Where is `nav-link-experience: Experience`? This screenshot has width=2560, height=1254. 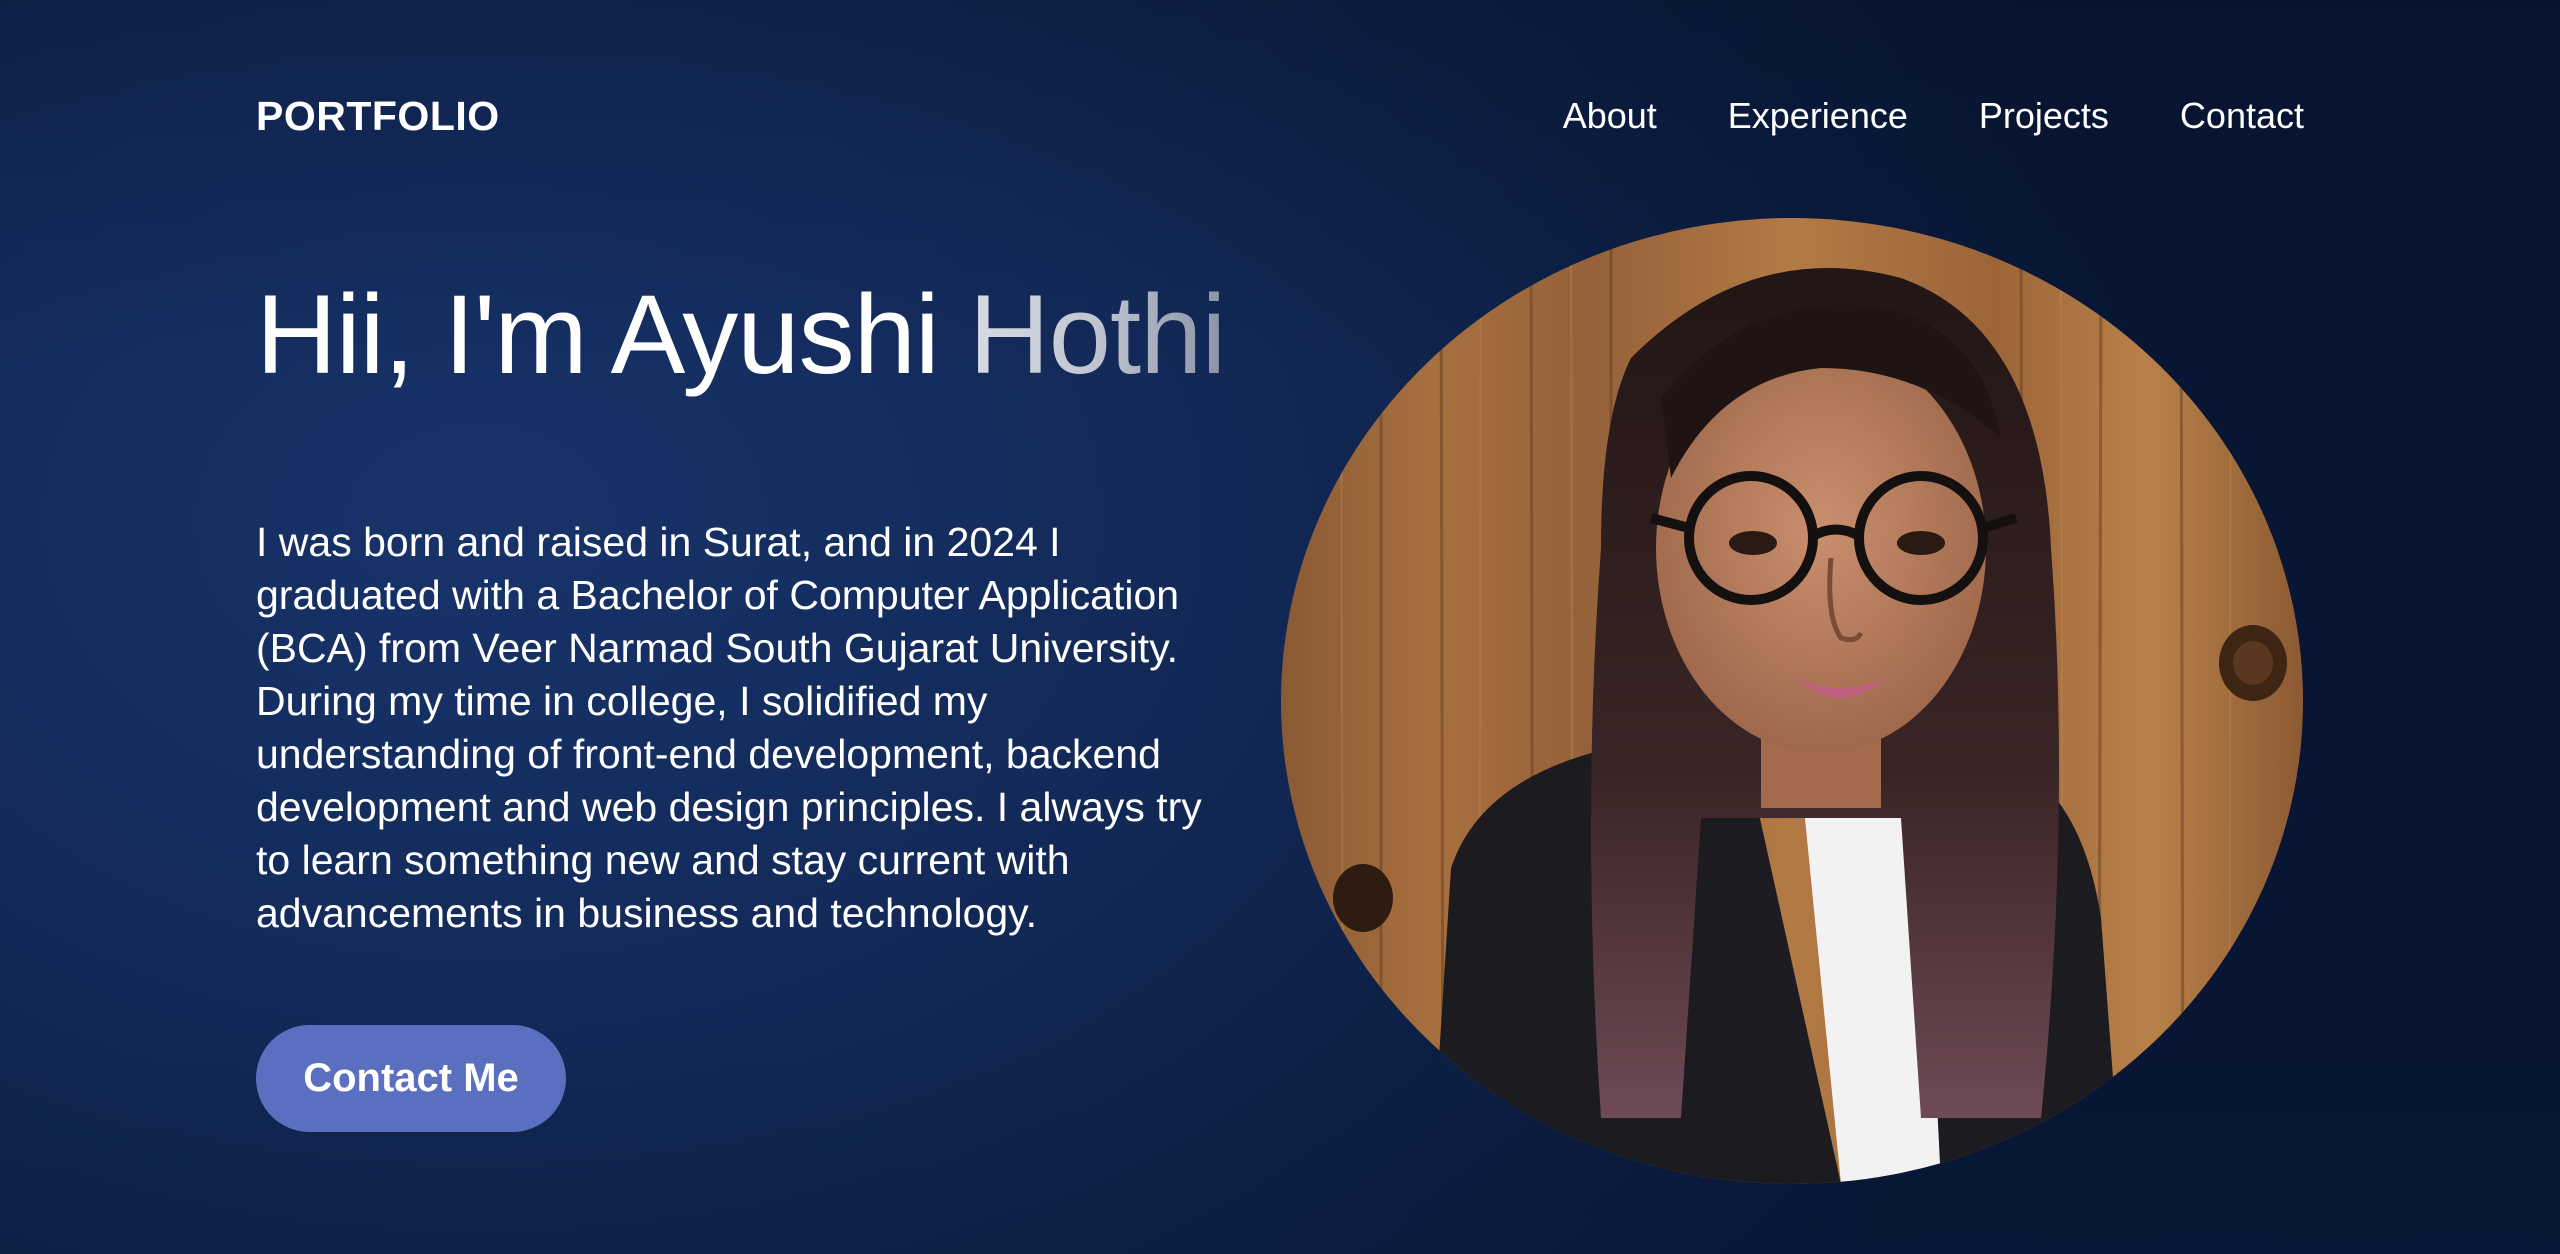
nav-link-experience: Experience is located at coordinates (1818, 116).